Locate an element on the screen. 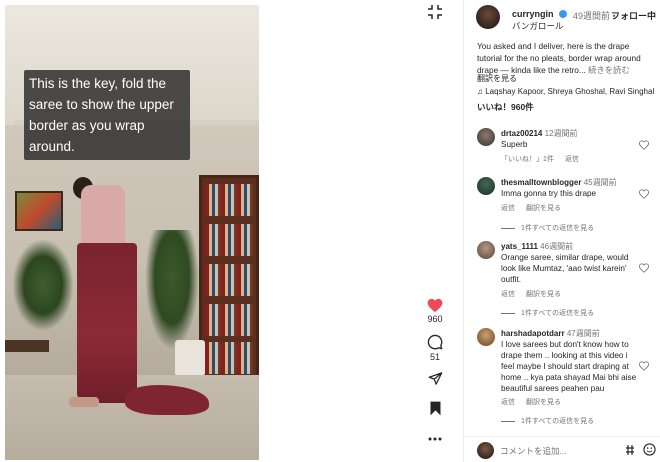 This screenshot has height=462, width=660. more-icon is located at coordinates (435, 439).